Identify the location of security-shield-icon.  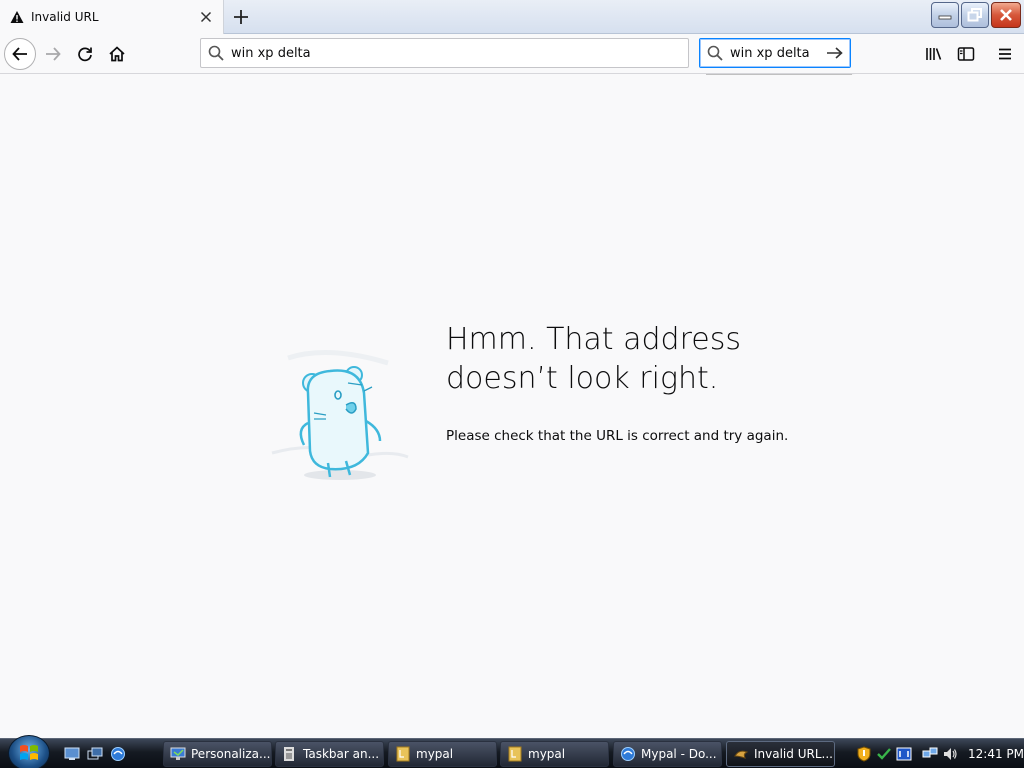
(864, 754).